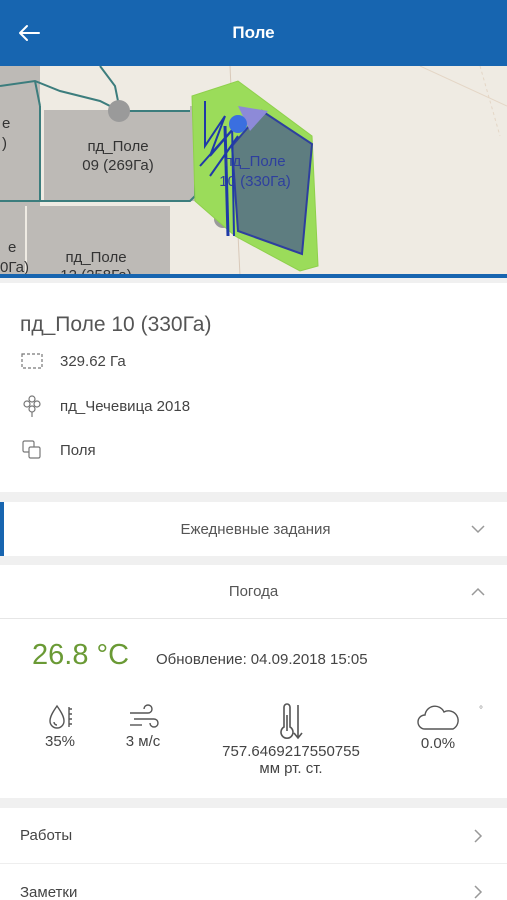 The width and height of the screenshot is (507, 900). What do you see at coordinates (478, 529) in the screenshot?
I see `chevron-down-icon` at bounding box center [478, 529].